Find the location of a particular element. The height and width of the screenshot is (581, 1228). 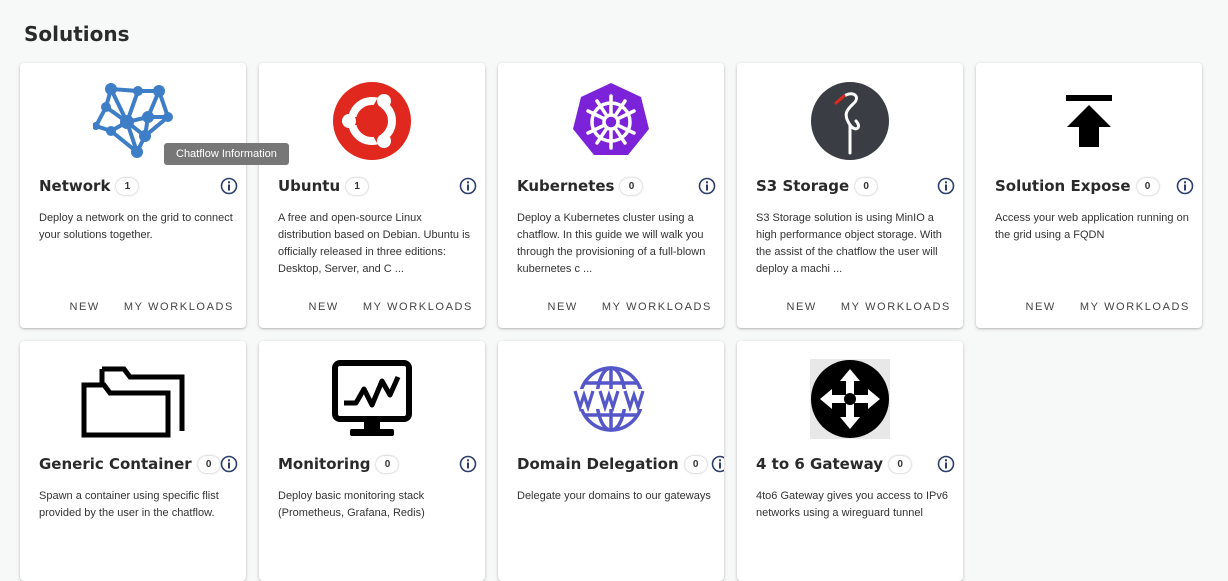

solution-title: S3 Storage is located at coordinates (803, 186).